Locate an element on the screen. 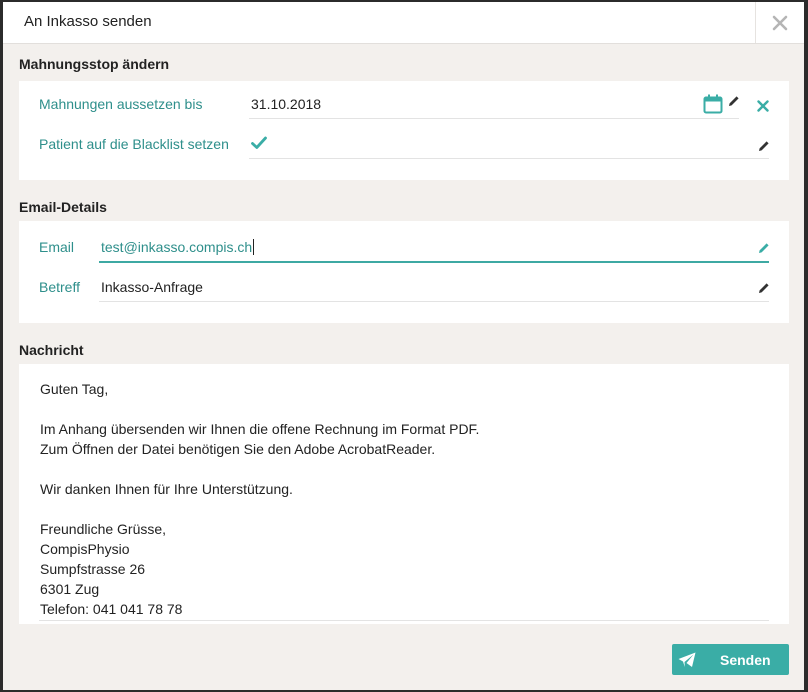 The height and width of the screenshot is (692, 808). betreff-field: Inkasso-Anfrage is located at coordinates (152, 287).